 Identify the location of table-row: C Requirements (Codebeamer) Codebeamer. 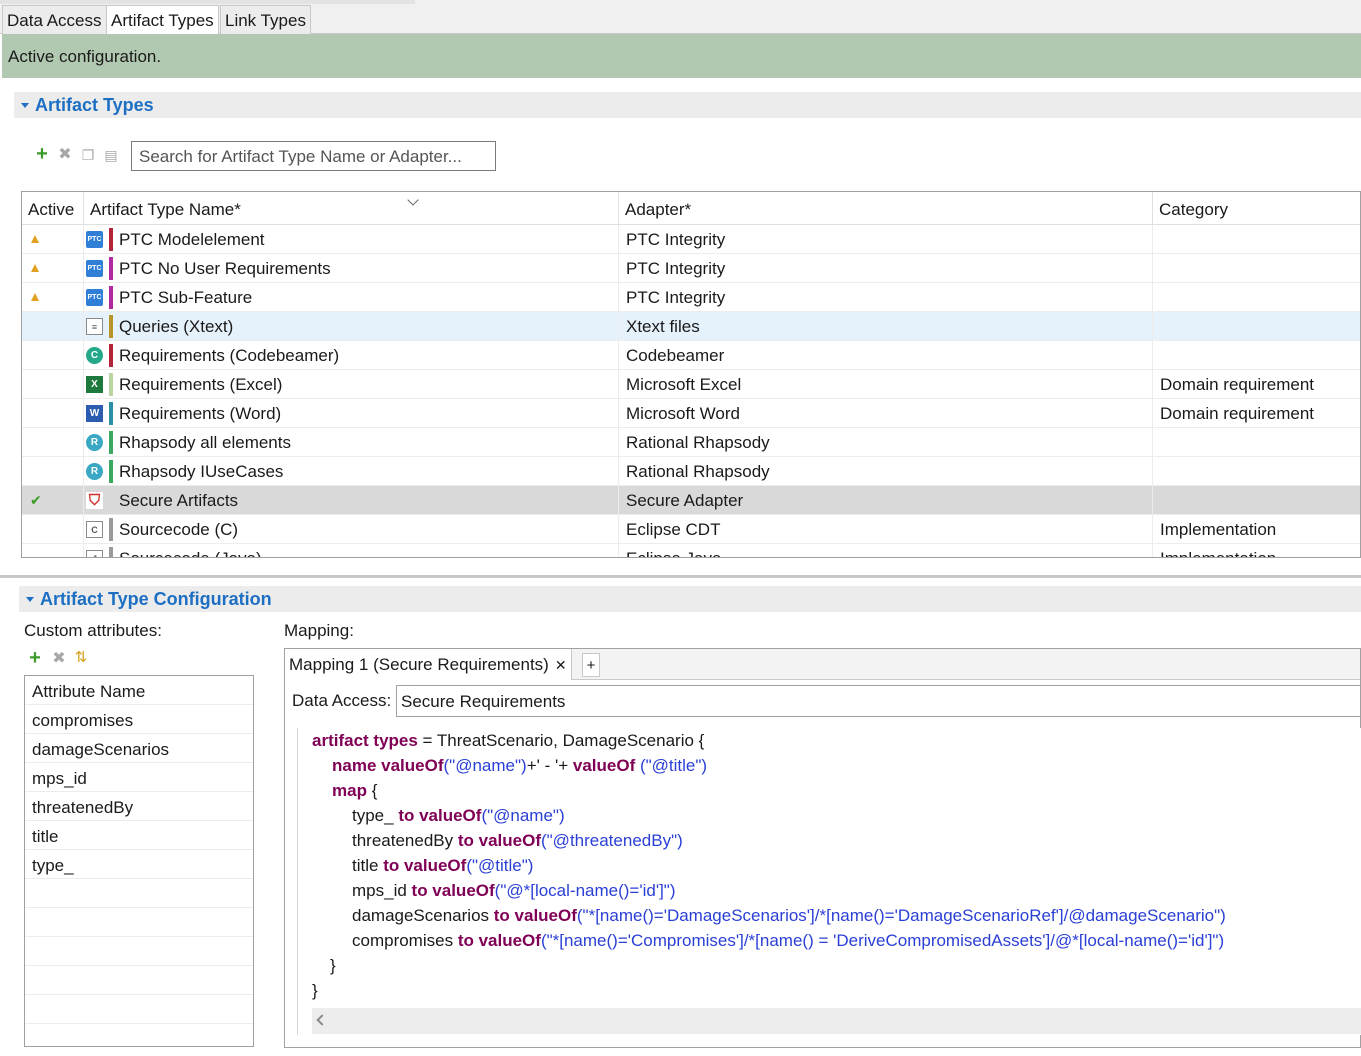
(691, 355).